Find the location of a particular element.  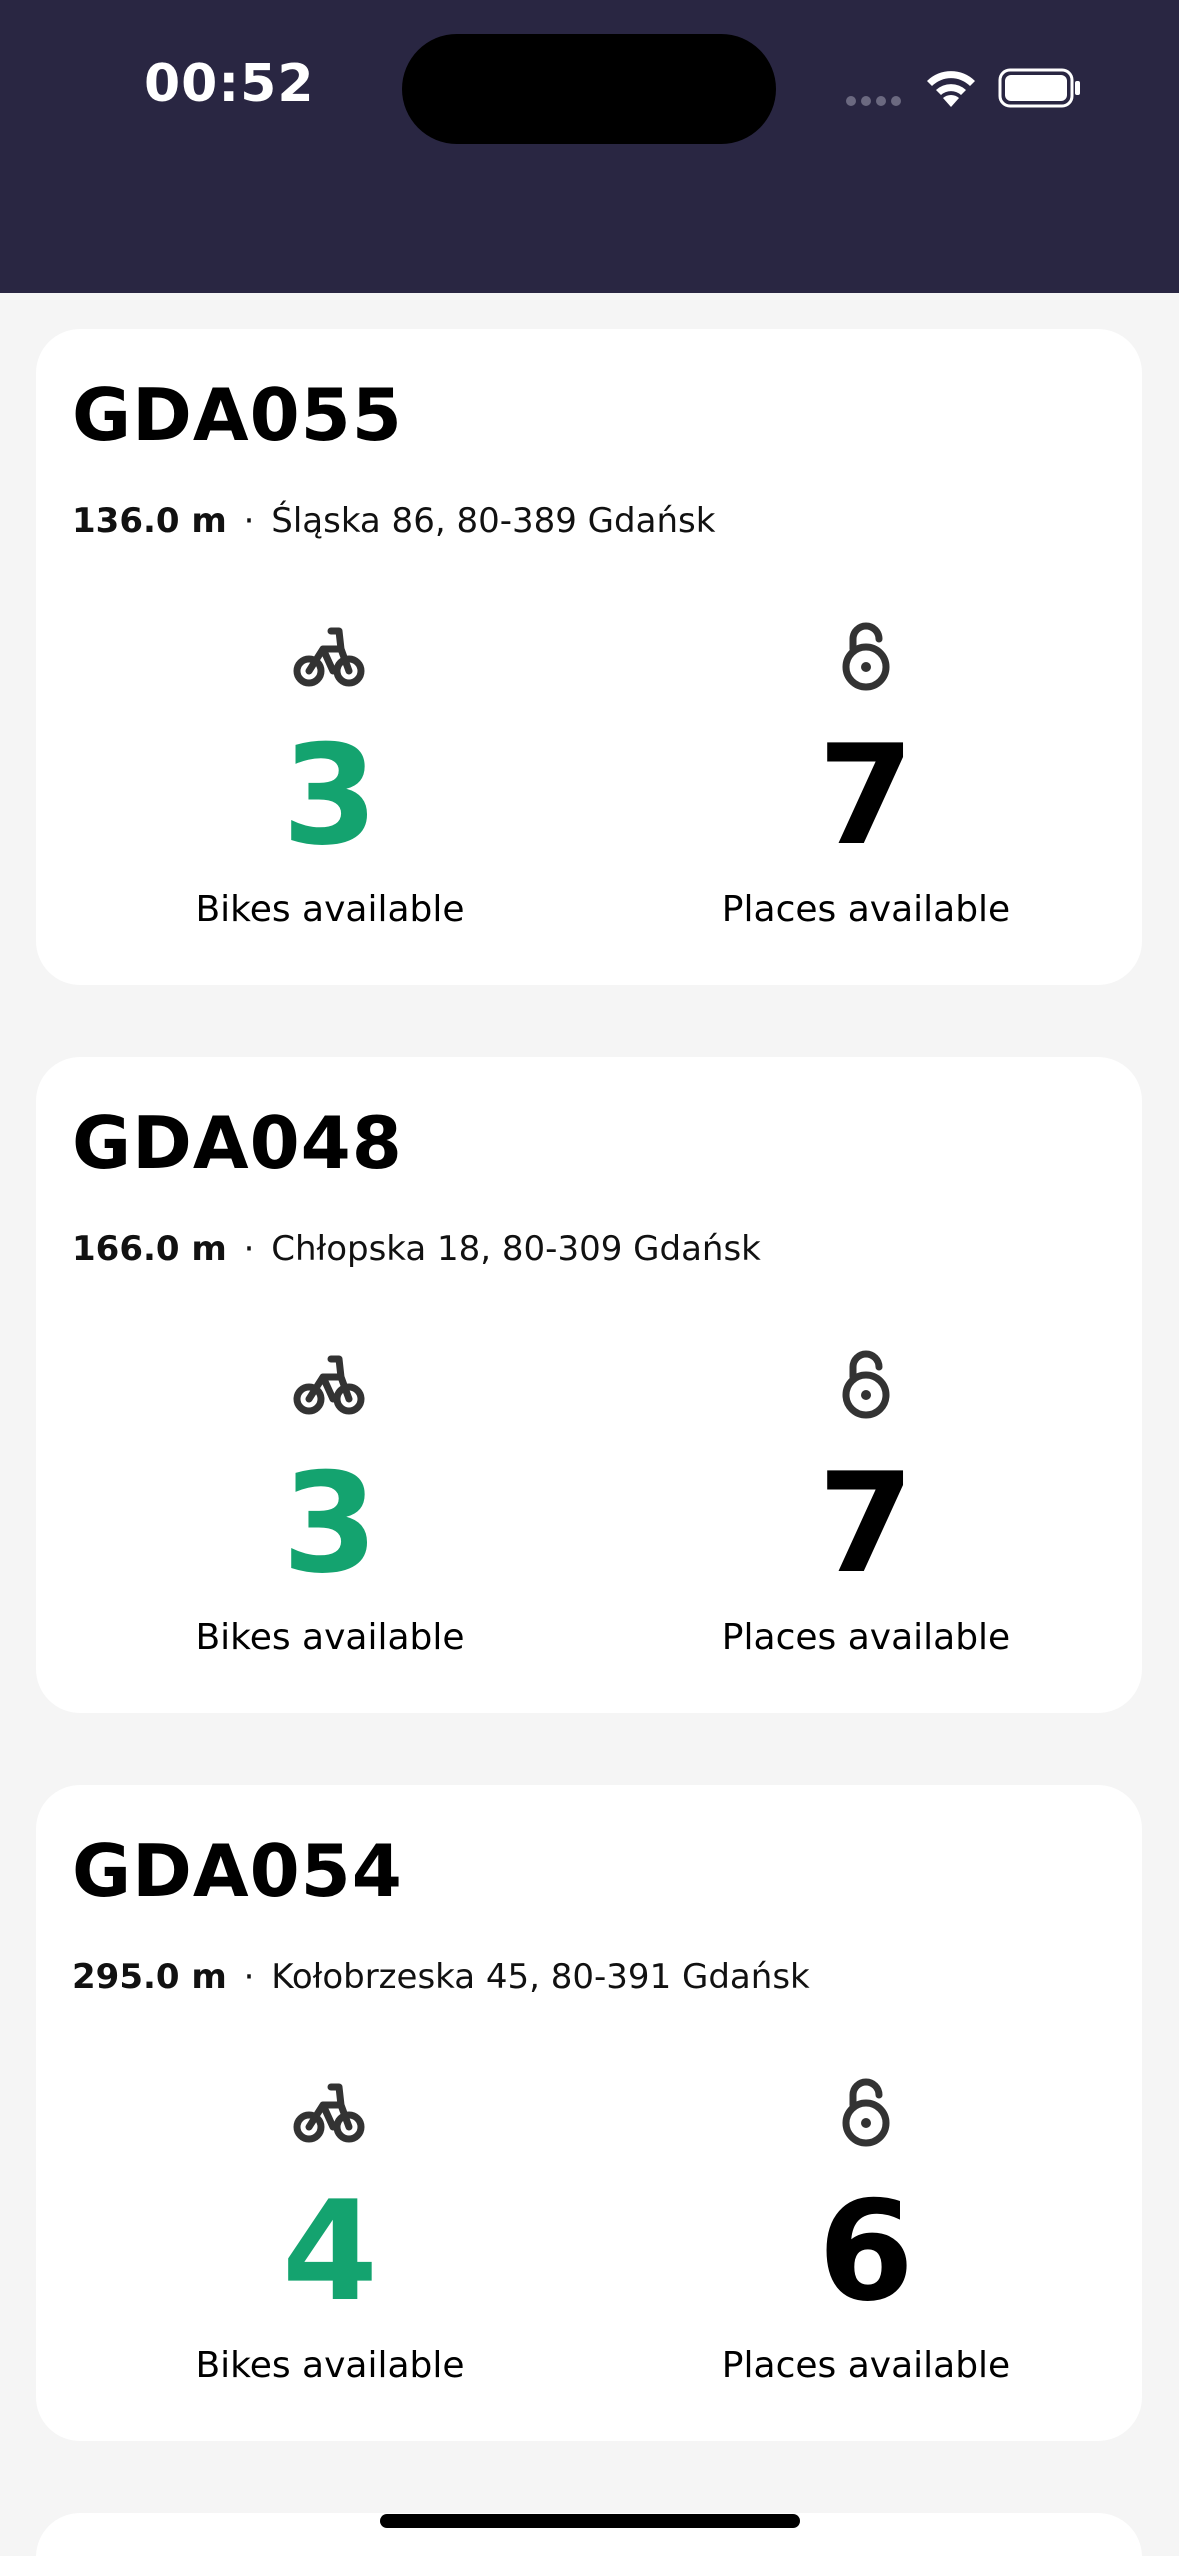

places-stat: 6 Places available is located at coordinates (866, 2230).